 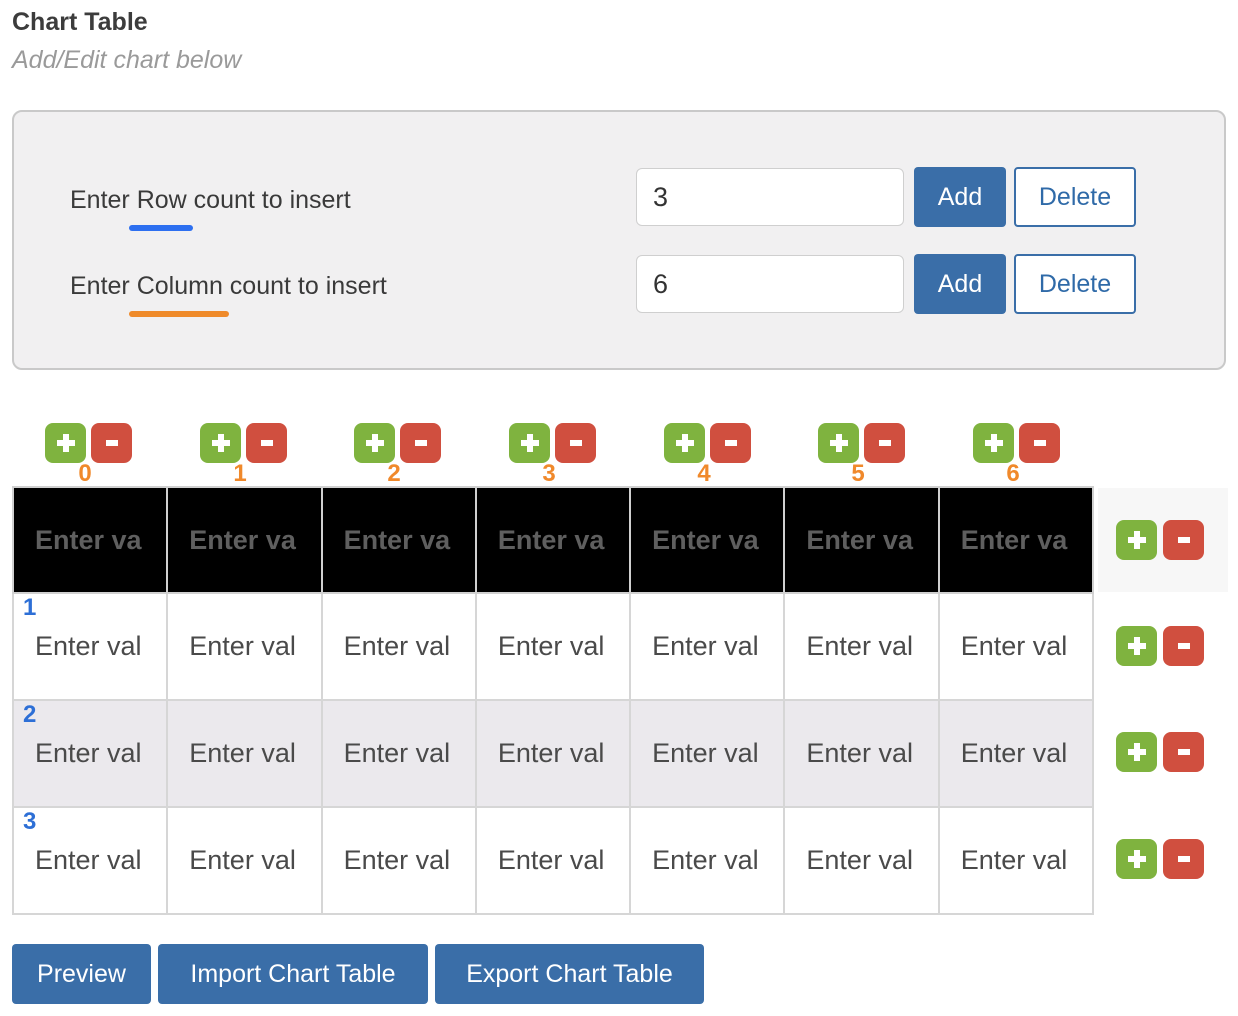 I want to click on import-chart-table-button: Import Chart Table, so click(x=293, y=974).